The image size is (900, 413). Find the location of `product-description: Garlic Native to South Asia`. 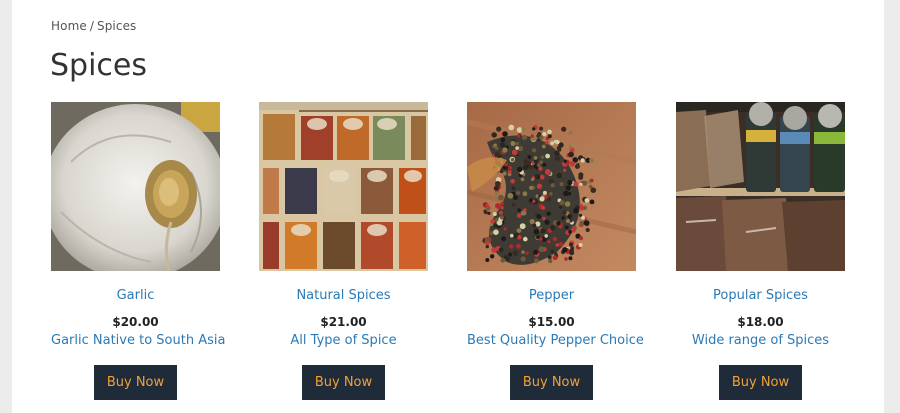

product-description: Garlic Native to South Asia is located at coordinates (138, 340).